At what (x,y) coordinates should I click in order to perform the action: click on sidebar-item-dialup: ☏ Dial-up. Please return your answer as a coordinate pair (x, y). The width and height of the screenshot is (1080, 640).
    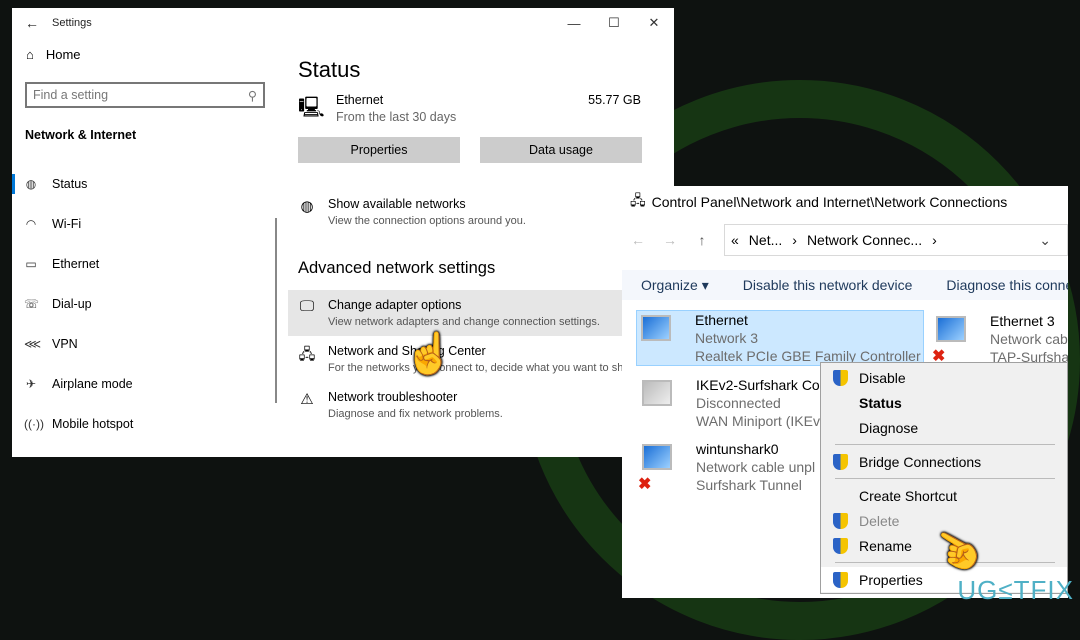
    Looking at the image, I should click on (144, 304).